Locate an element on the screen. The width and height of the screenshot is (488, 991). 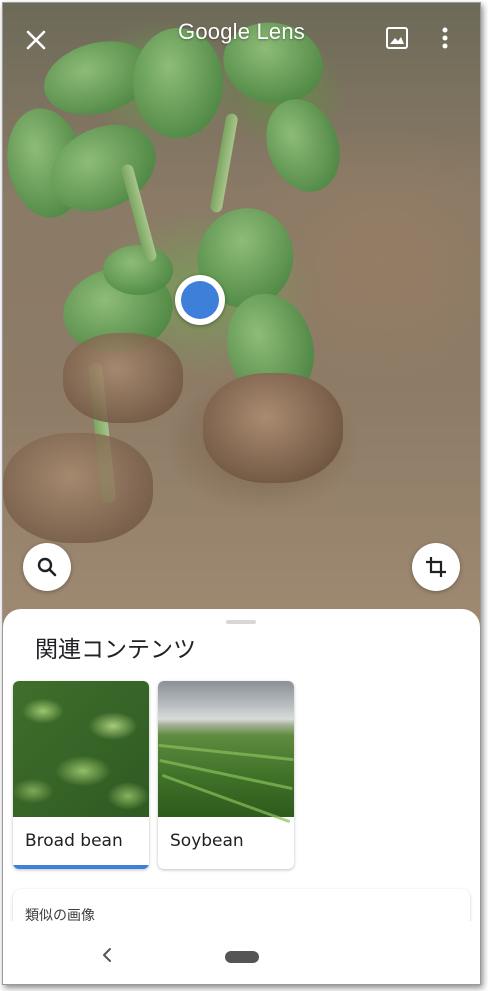
search-icon is located at coordinates (47, 567).